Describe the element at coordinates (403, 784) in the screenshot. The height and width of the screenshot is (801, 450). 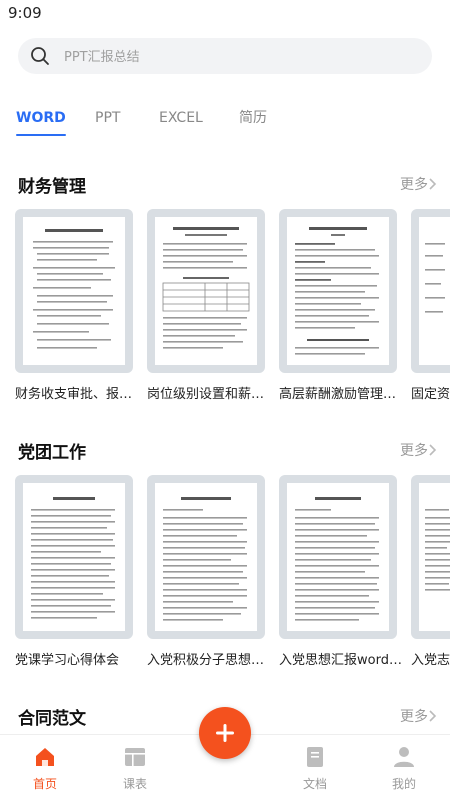
I see `nav-label: 我的` at that location.